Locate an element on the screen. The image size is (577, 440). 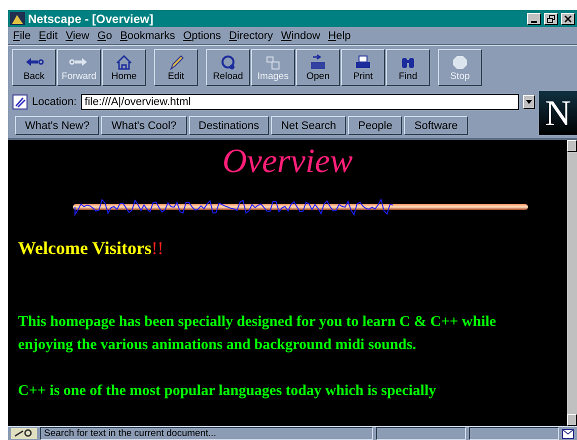
toolbar-button: Back is located at coordinates (34, 67).